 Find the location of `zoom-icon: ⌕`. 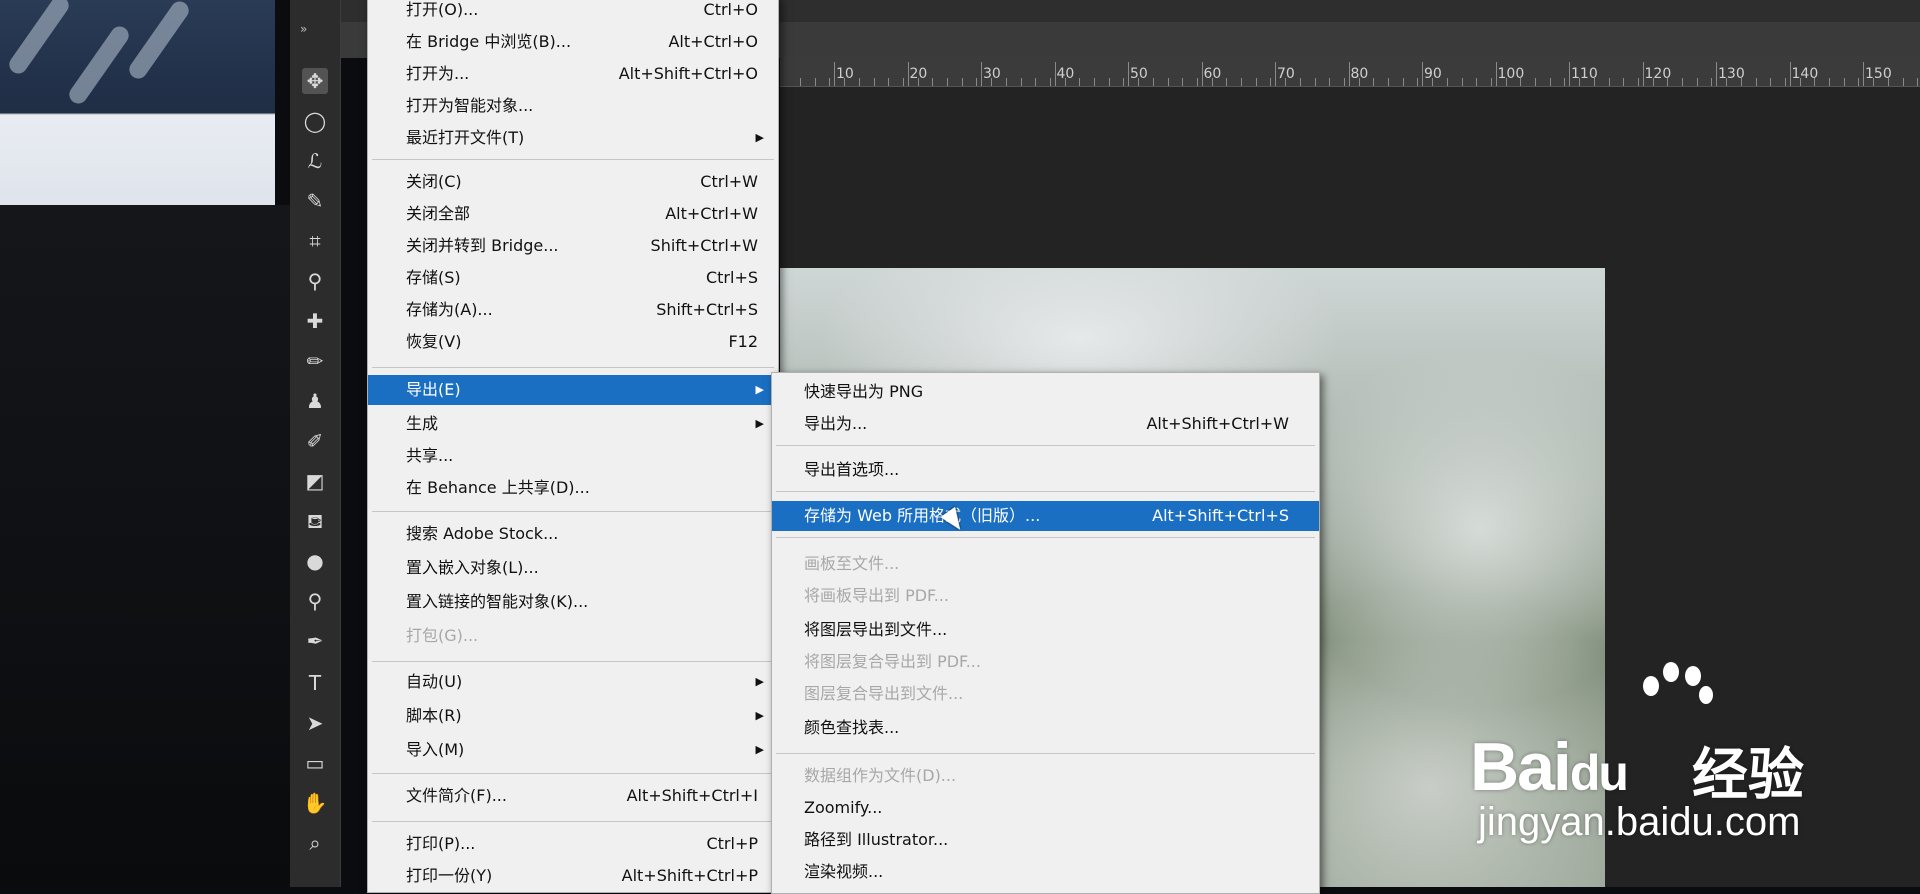

zoom-icon: ⌕ is located at coordinates (315, 843).